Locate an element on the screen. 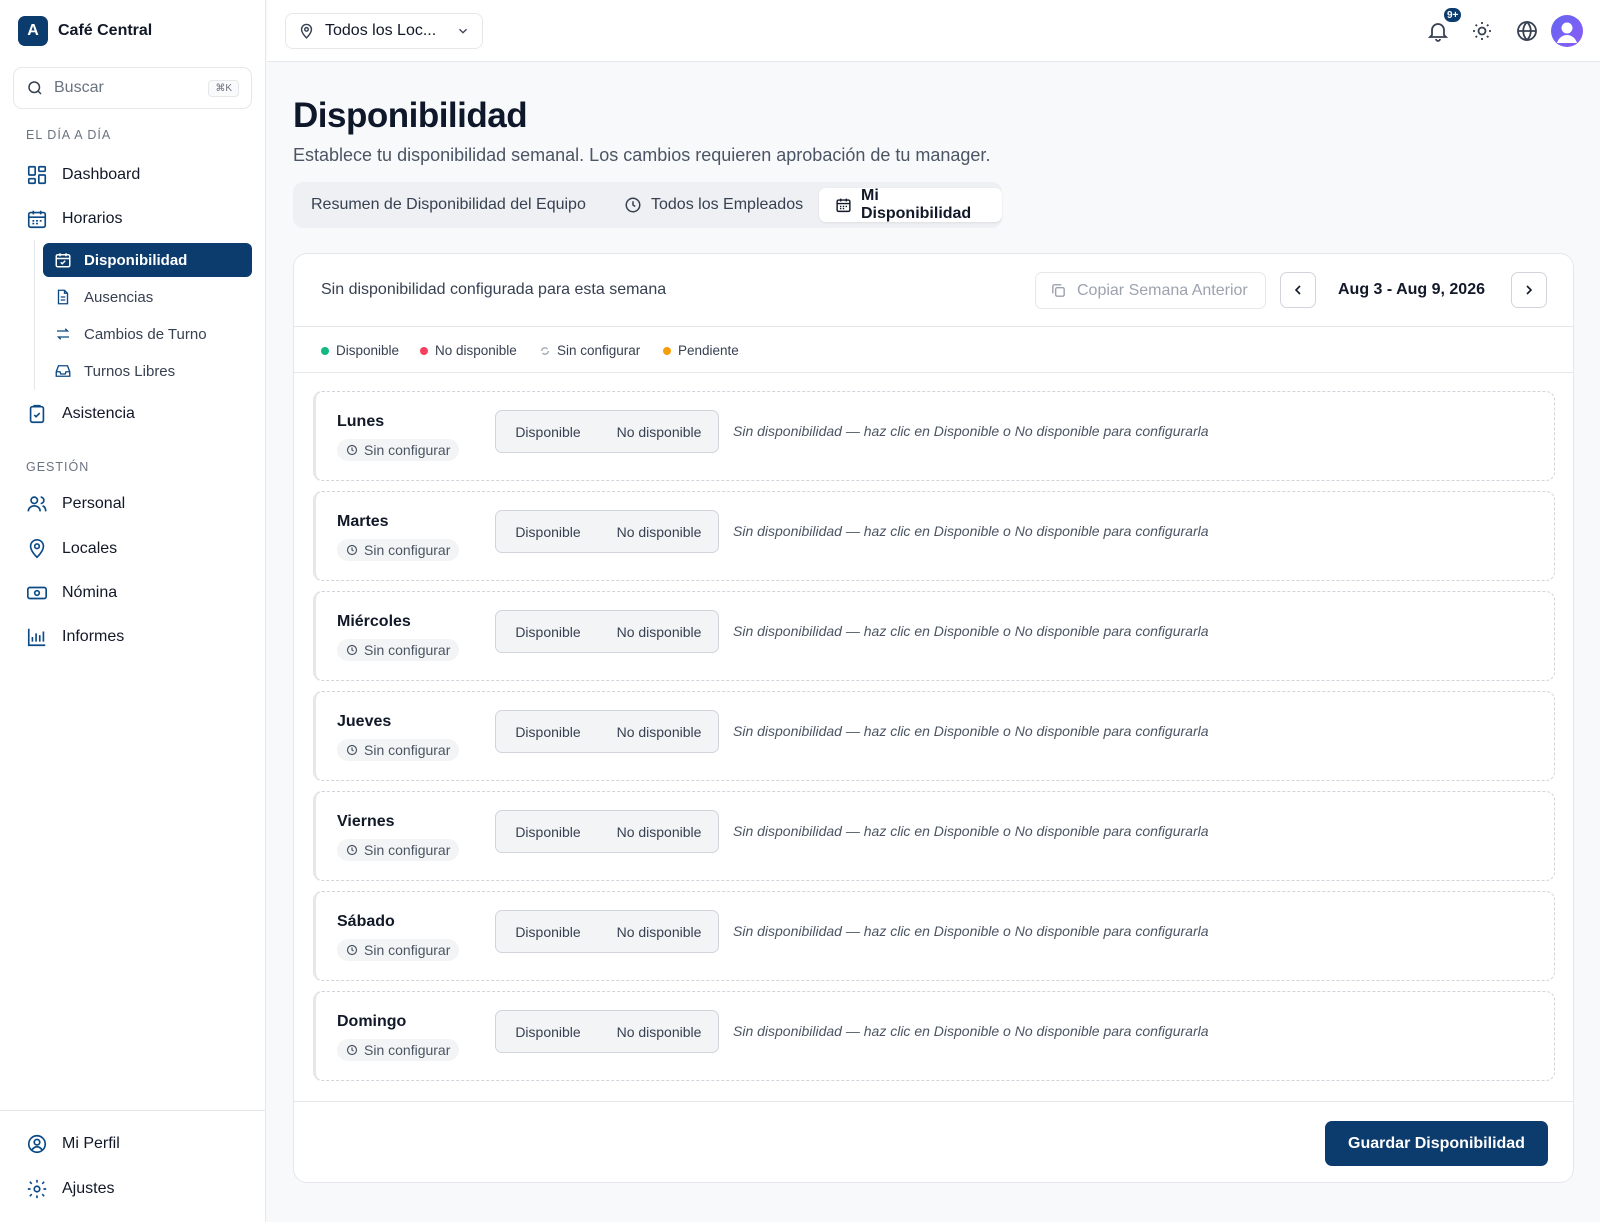  document-icon is located at coordinates (63, 297).